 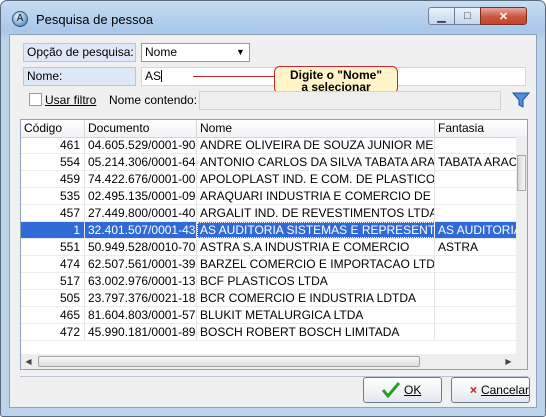 What do you see at coordinates (316, 230) in the screenshot?
I see `cell-nome: AS AUDITORIA SISTEMAS E REPRESENTAÇÕES` at bounding box center [316, 230].